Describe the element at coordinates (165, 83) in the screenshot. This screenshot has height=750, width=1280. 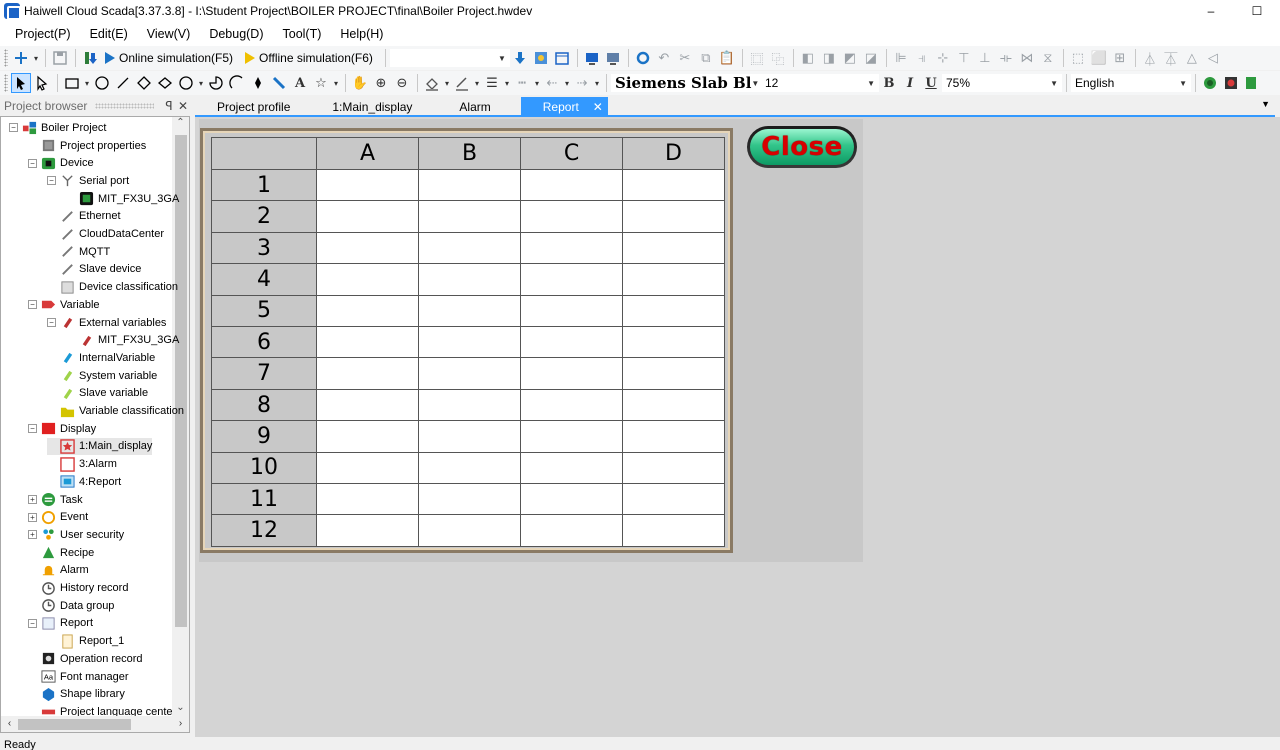
I see `polygon-icon` at that location.